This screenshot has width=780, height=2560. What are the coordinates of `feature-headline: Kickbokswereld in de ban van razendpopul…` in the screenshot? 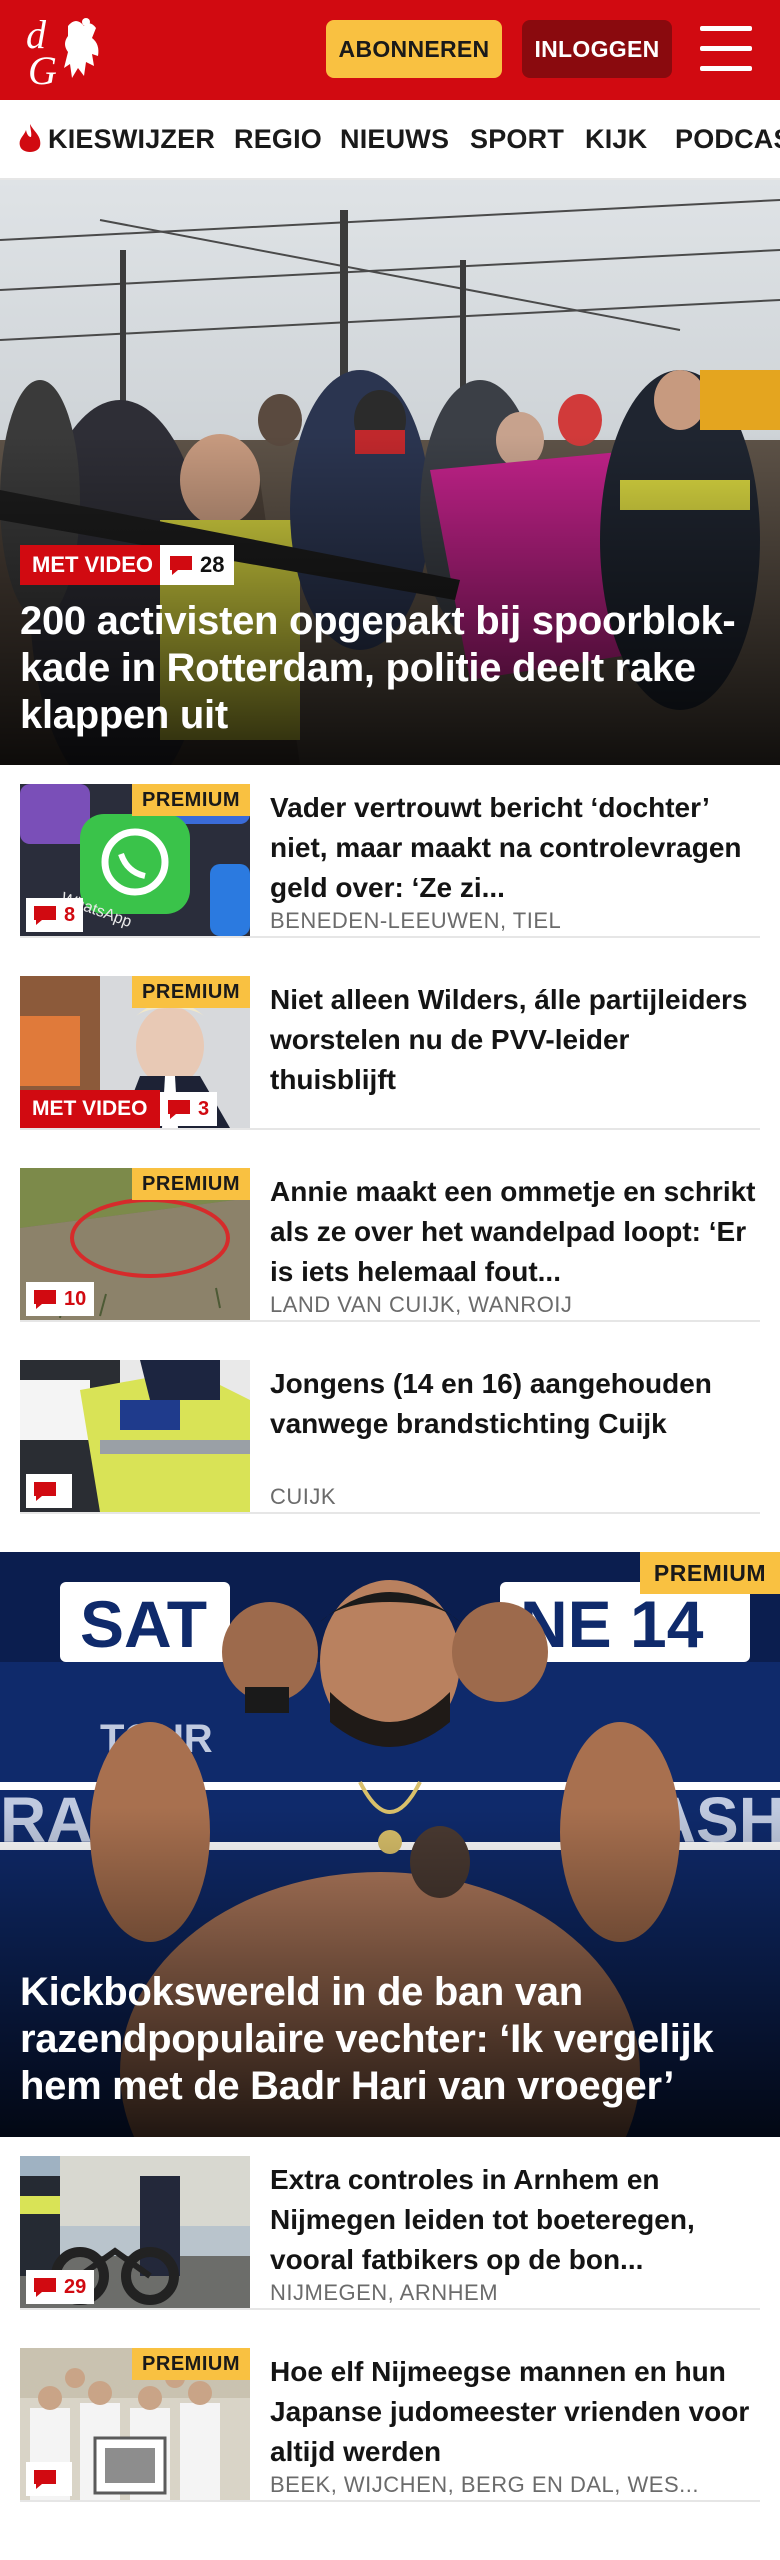 It's located at (395, 2039).